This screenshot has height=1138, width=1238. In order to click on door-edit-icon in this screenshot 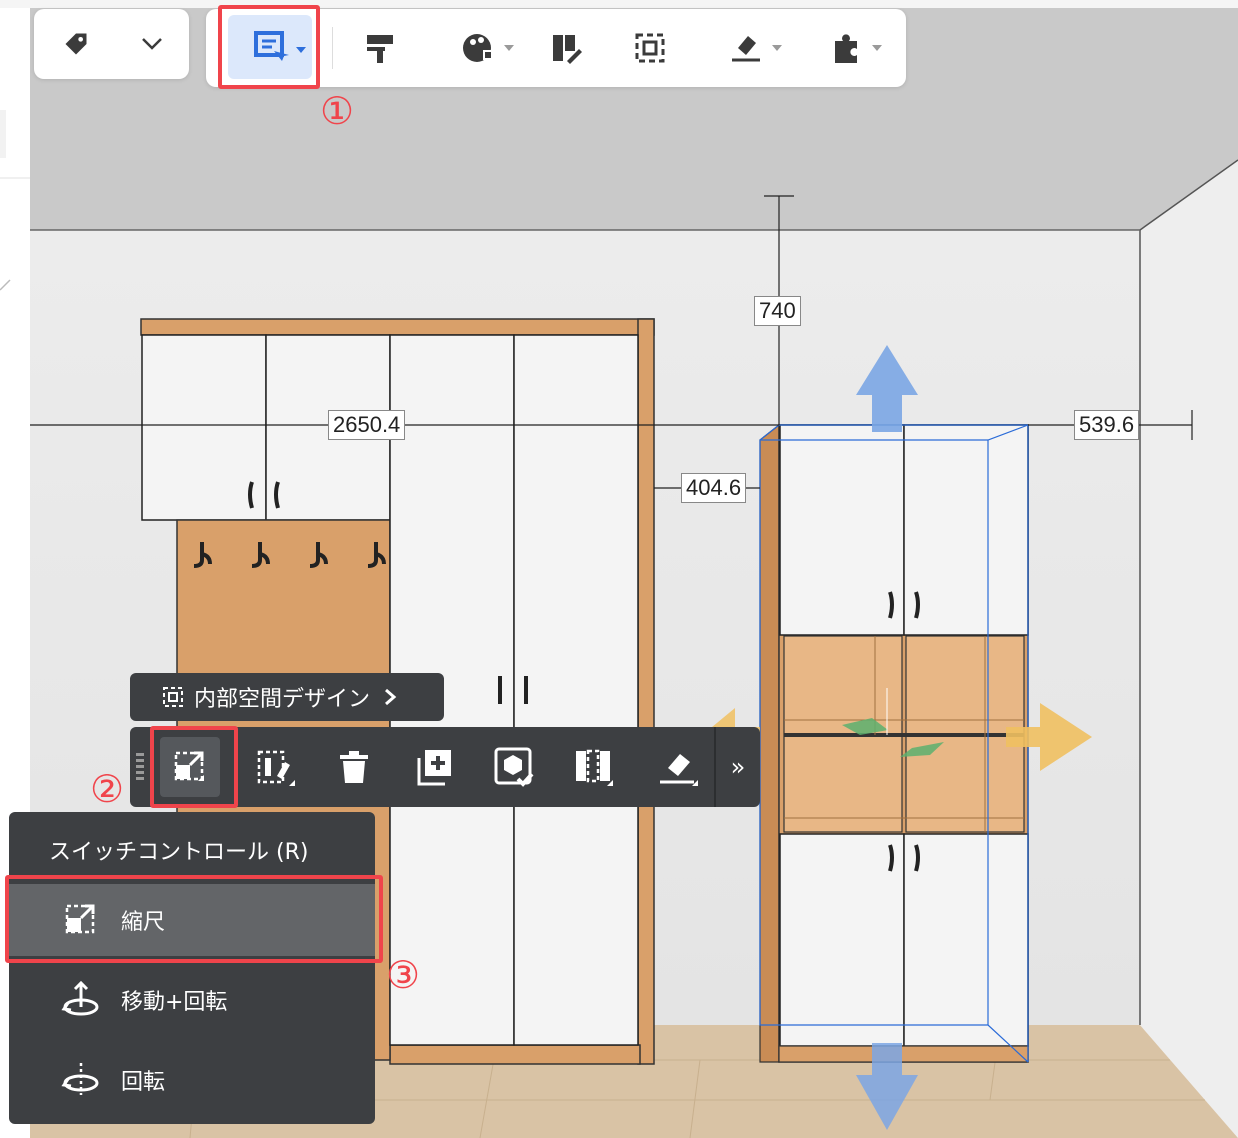, I will do `click(567, 49)`.